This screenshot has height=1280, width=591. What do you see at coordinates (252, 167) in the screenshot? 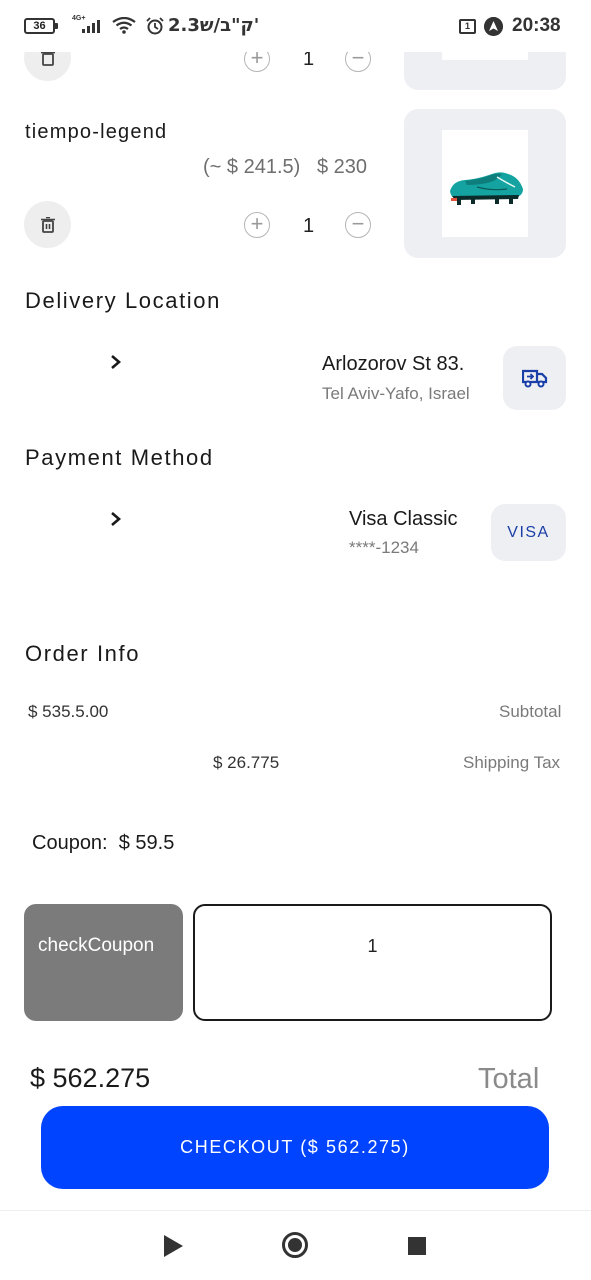
I see `product-original-price: (~ $ 241.5)` at bounding box center [252, 167].